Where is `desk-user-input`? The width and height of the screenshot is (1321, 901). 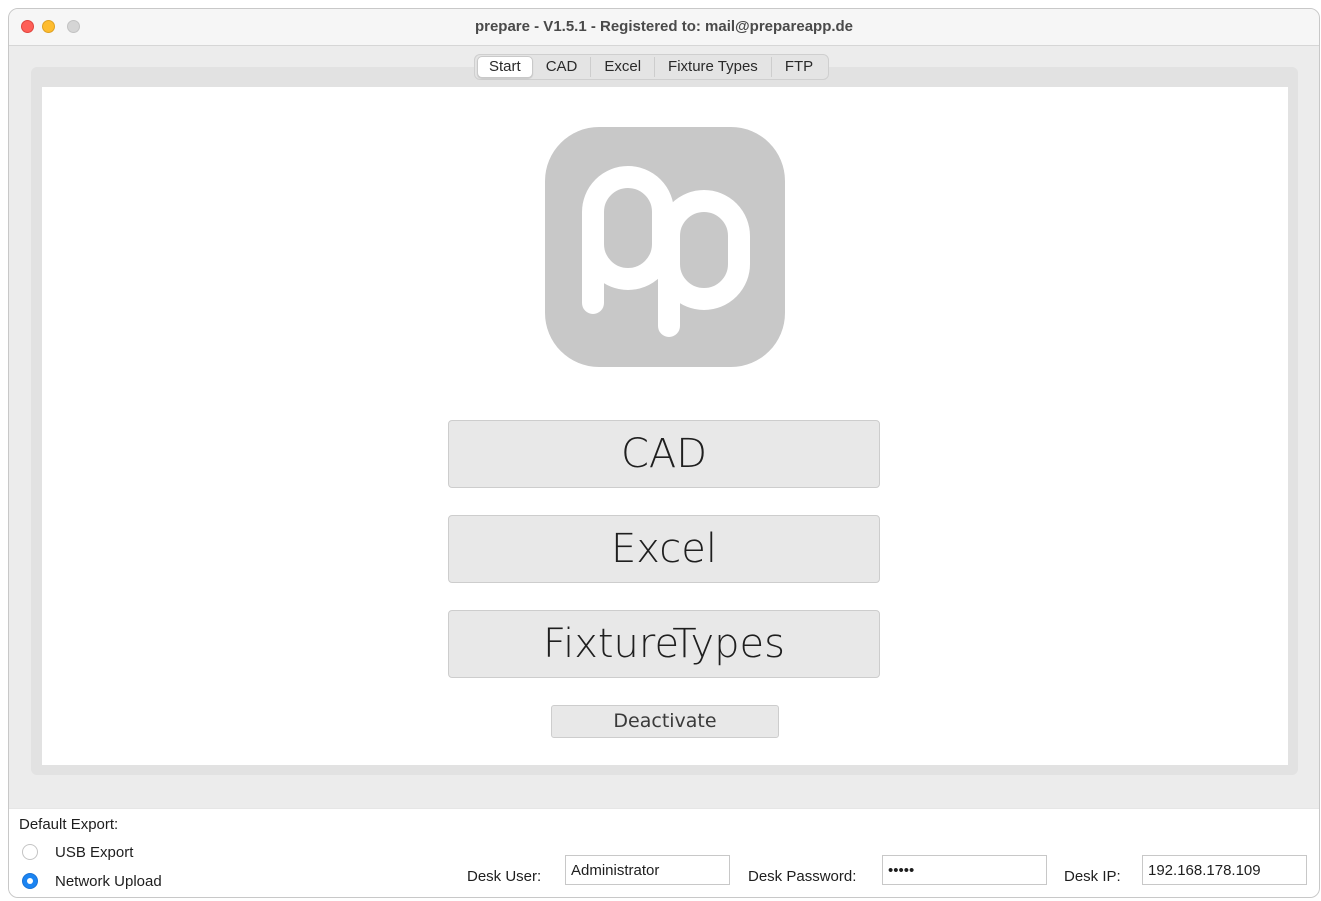 desk-user-input is located at coordinates (647, 870).